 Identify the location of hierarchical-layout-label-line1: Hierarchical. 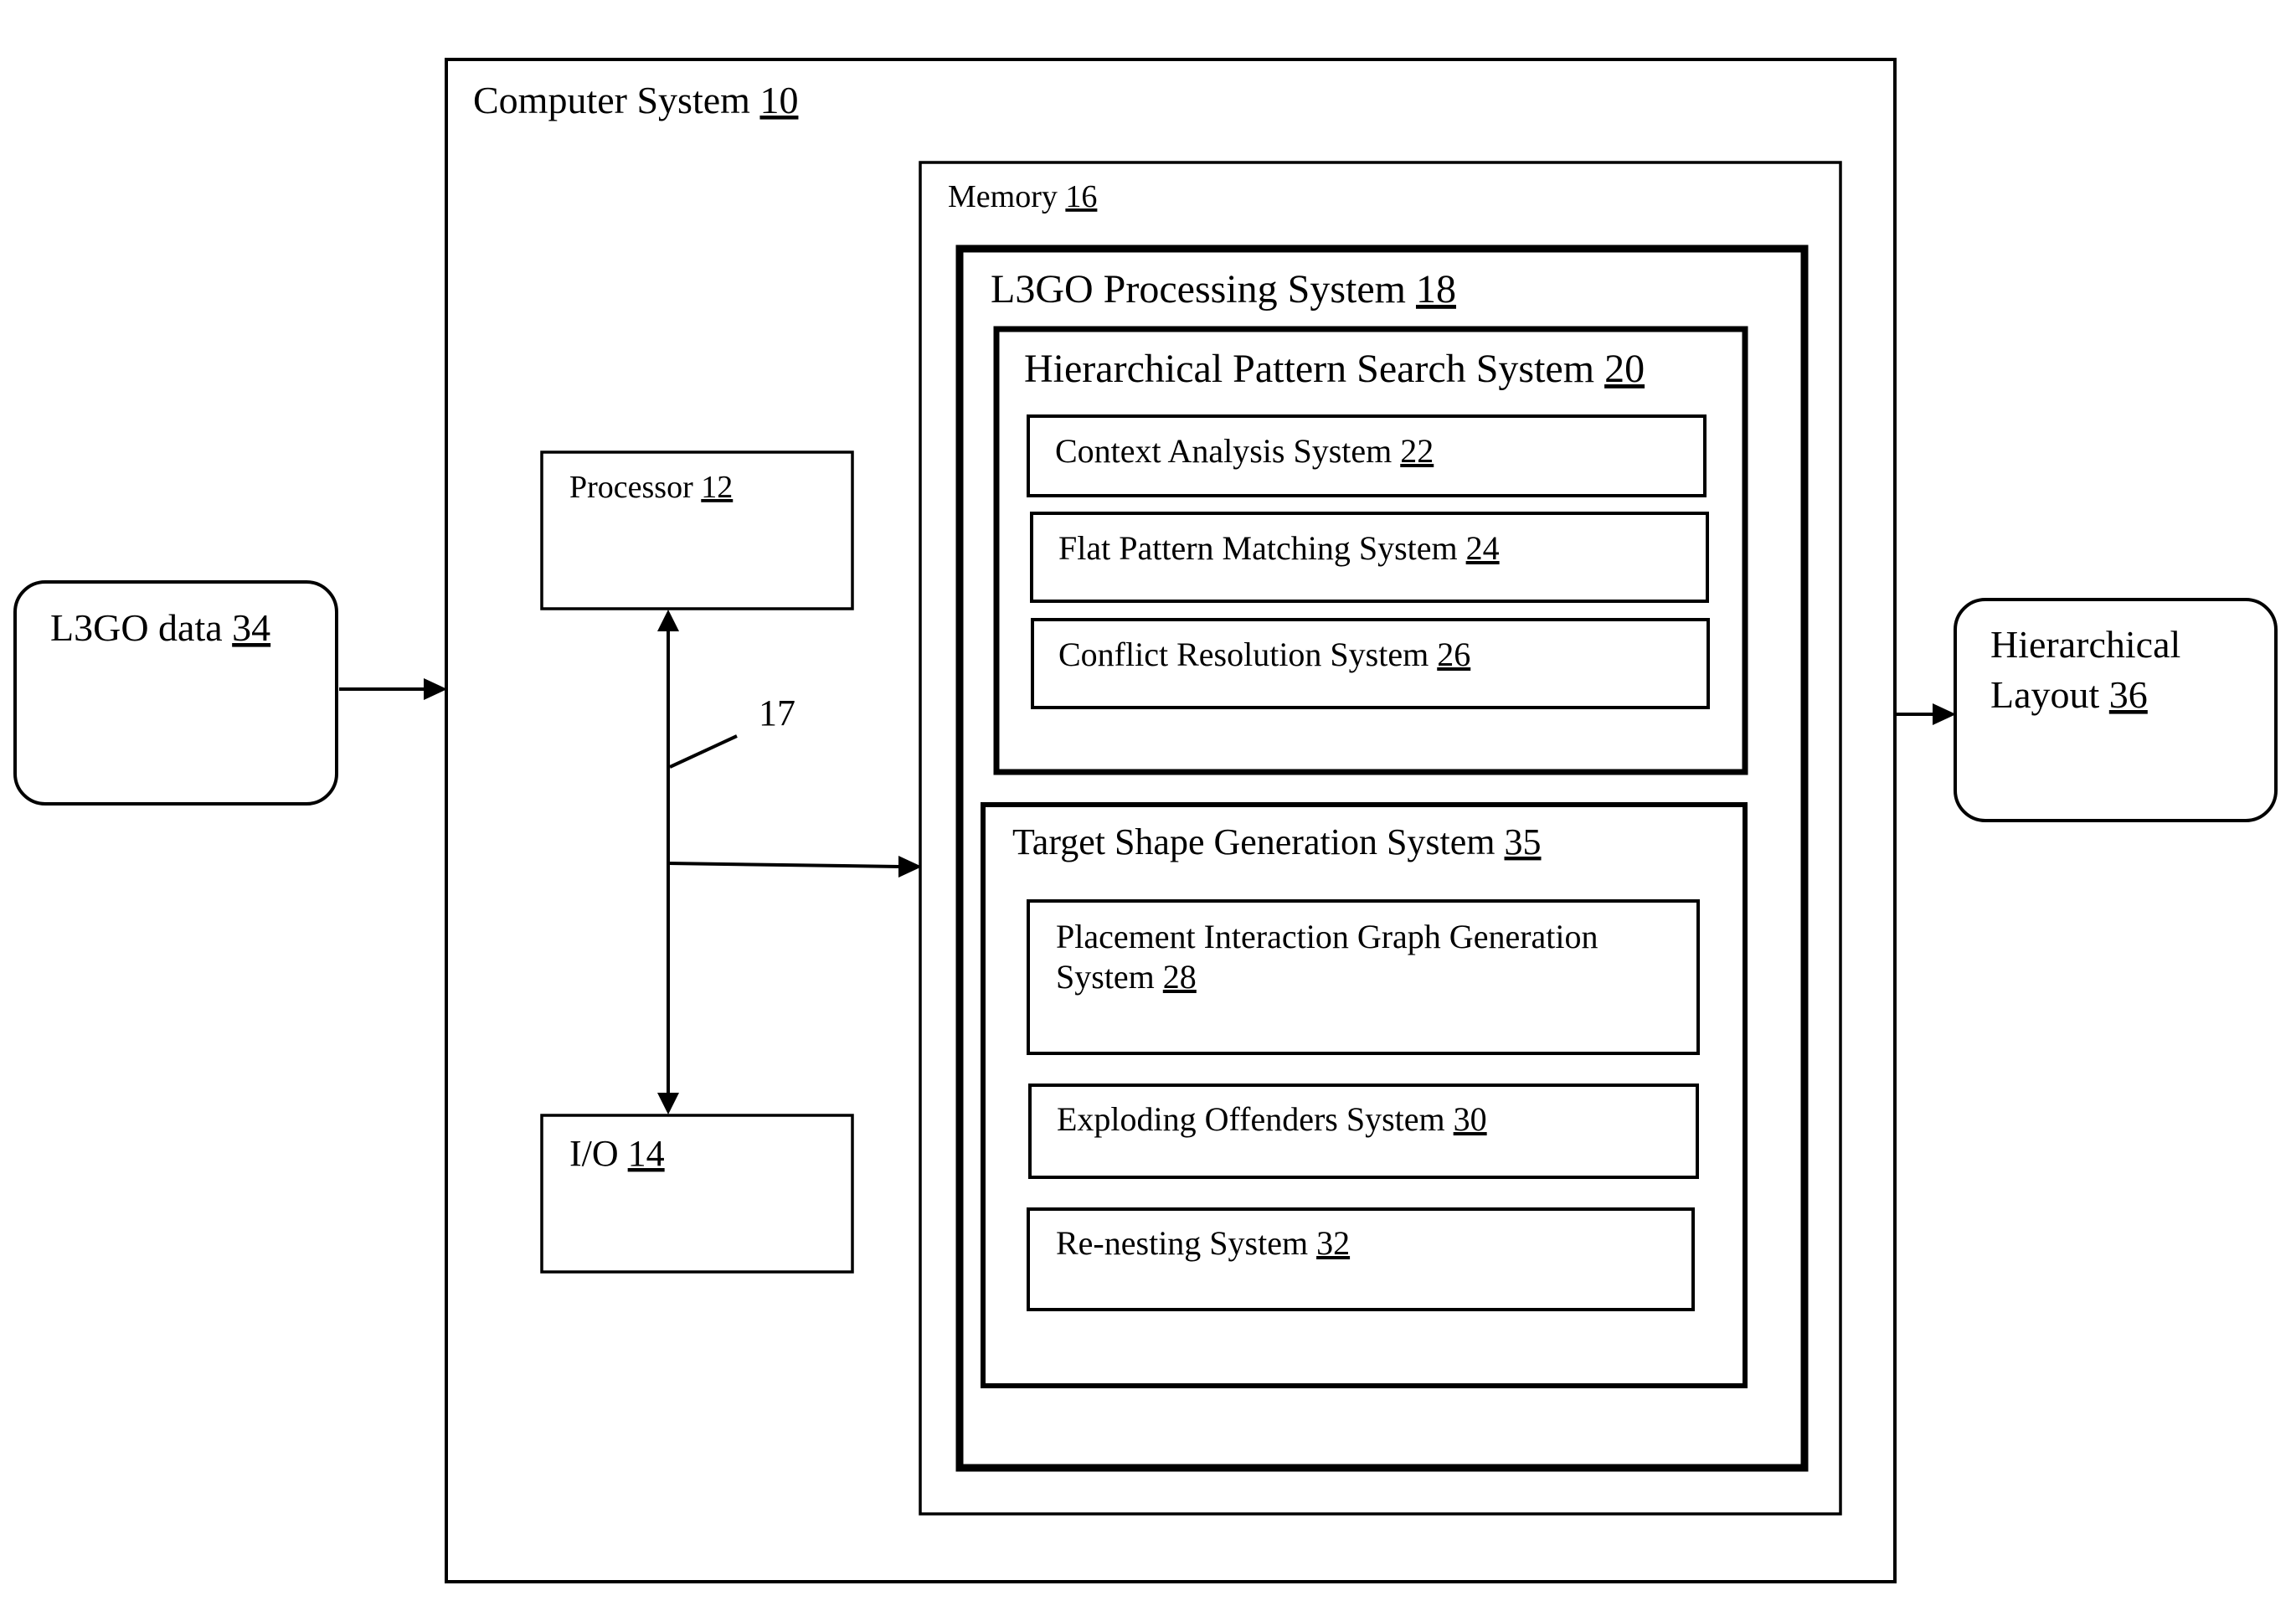
(2085, 645).